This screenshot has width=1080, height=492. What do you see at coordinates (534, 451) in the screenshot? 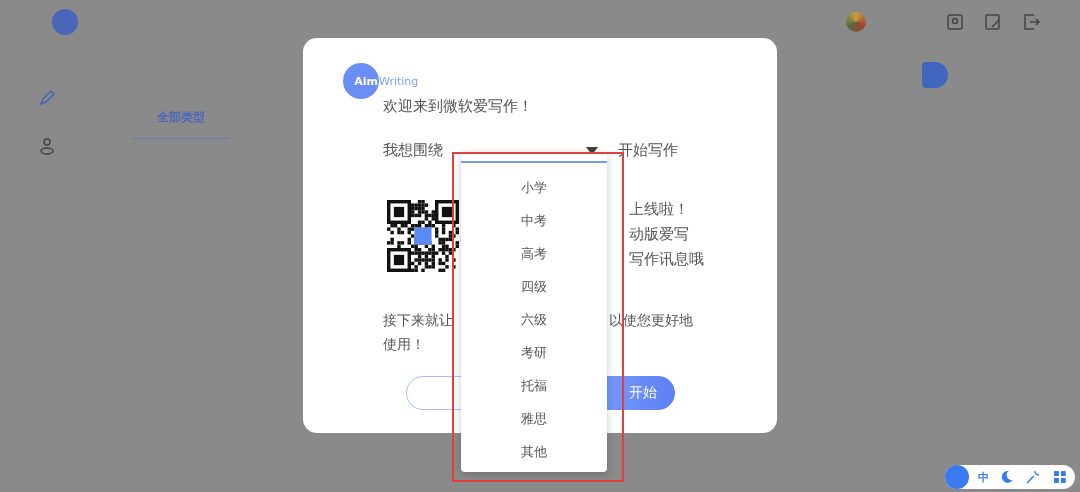
I see `dropdown-option: 其他` at bounding box center [534, 451].